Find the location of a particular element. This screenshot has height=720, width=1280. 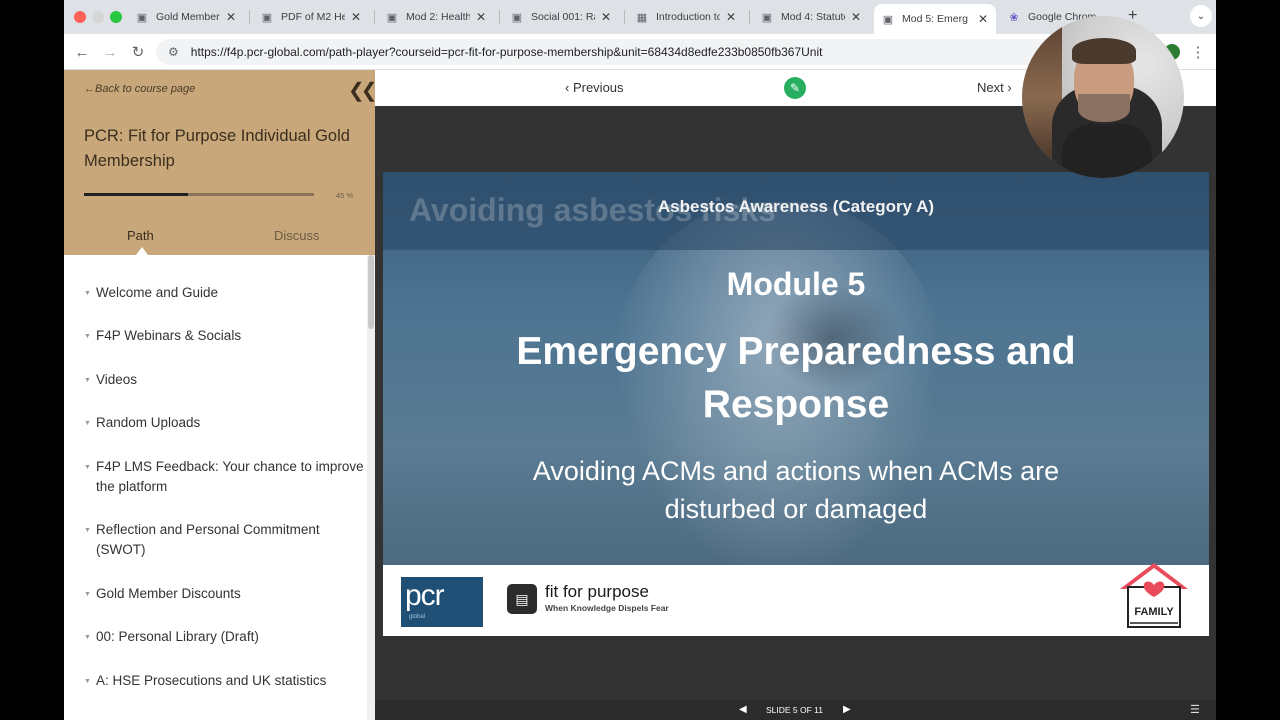

chevron-left-icon: ‹ is located at coordinates (569, 87).